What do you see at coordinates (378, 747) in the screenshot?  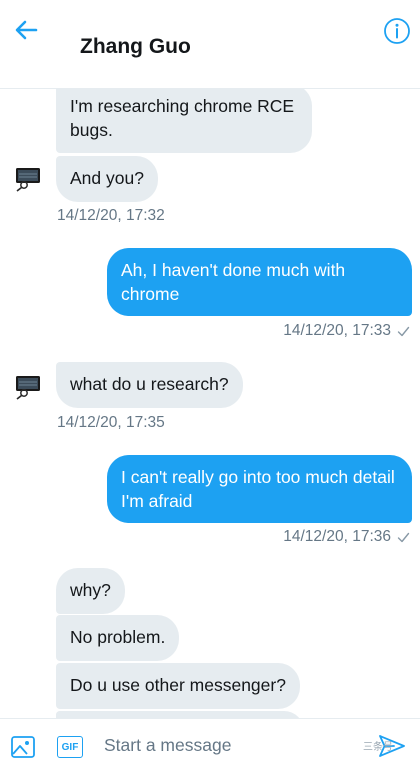 I see `watermark-text: 三条号` at bounding box center [378, 747].